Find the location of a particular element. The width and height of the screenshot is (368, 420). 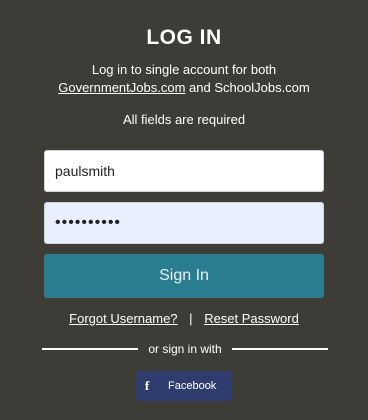

page-title: LOG IN is located at coordinates (184, 37).